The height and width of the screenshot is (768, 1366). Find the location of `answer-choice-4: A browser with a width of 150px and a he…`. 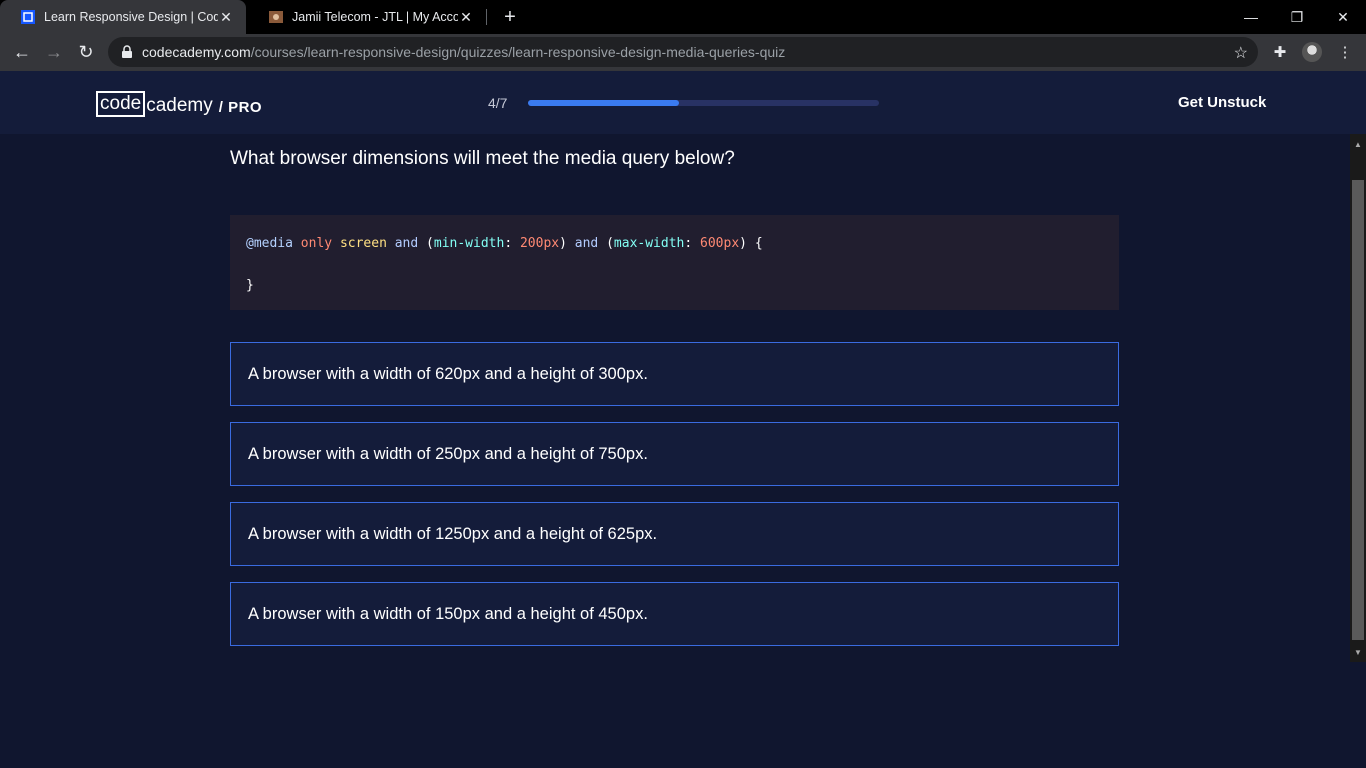

answer-choice-4: A browser with a width of 150px and a he… is located at coordinates (674, 614).